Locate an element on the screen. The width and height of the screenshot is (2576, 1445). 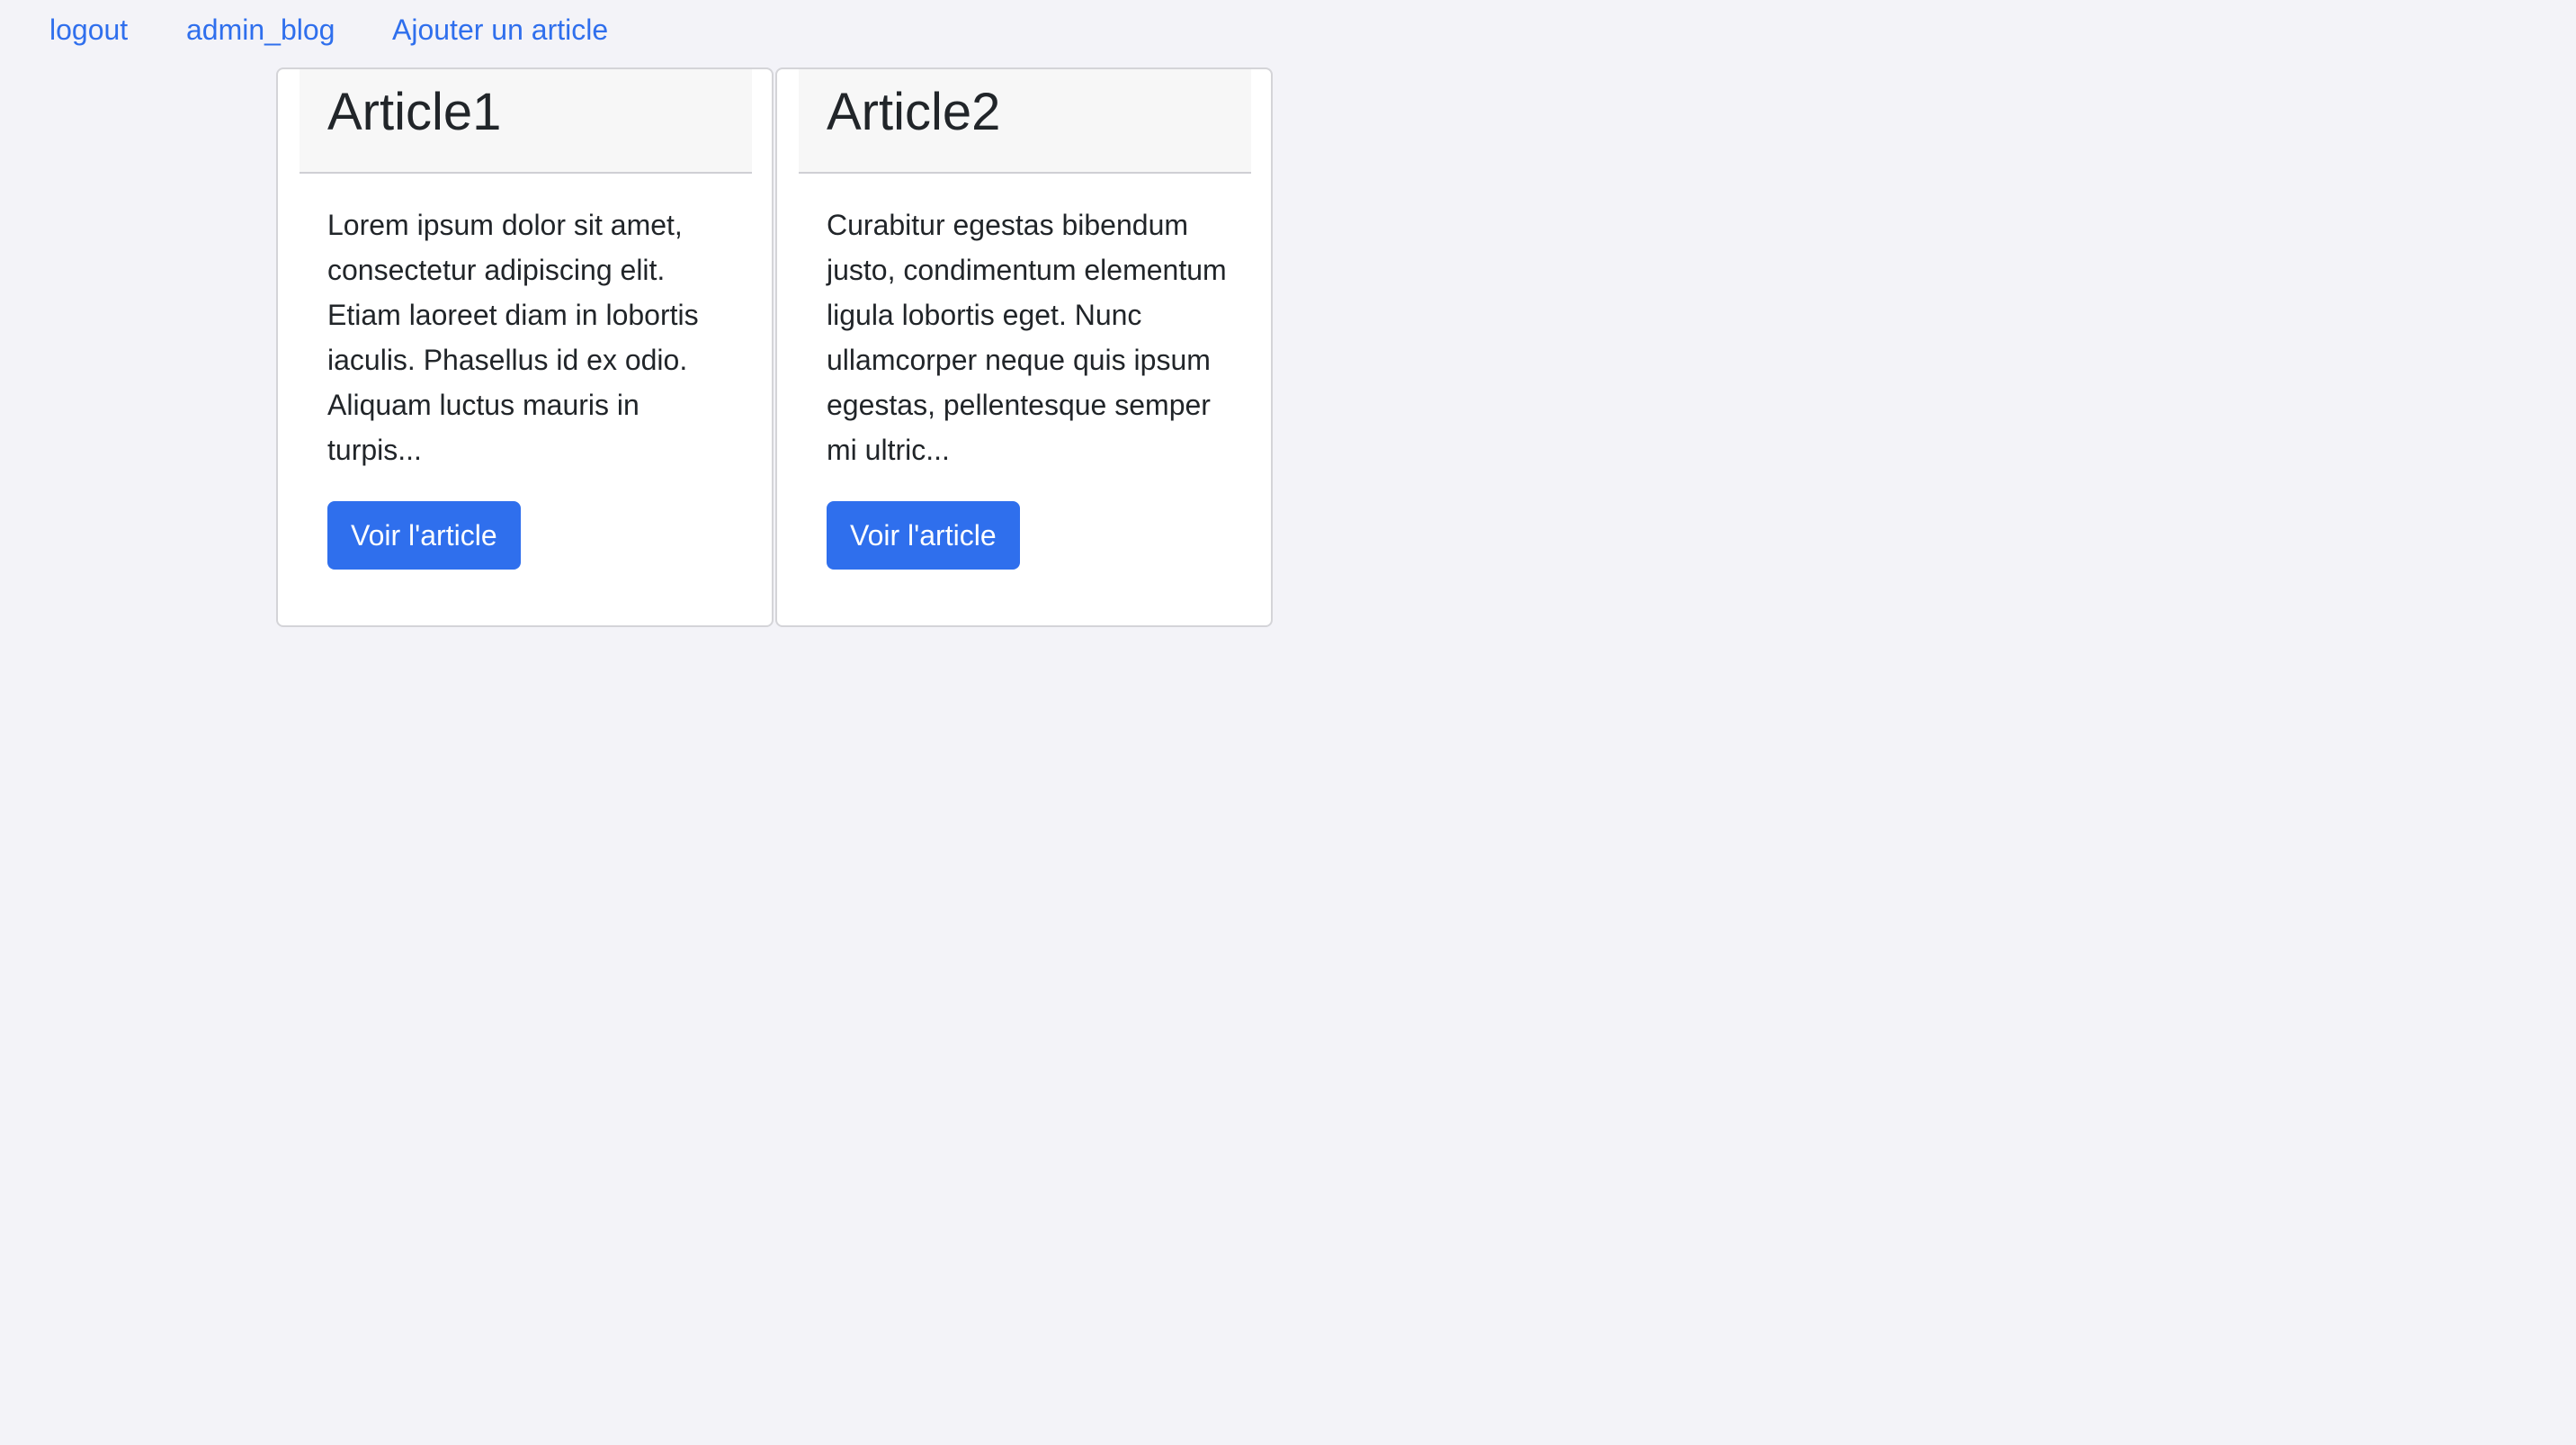
card-header: Article2 is located at coordinates (1025, 122).